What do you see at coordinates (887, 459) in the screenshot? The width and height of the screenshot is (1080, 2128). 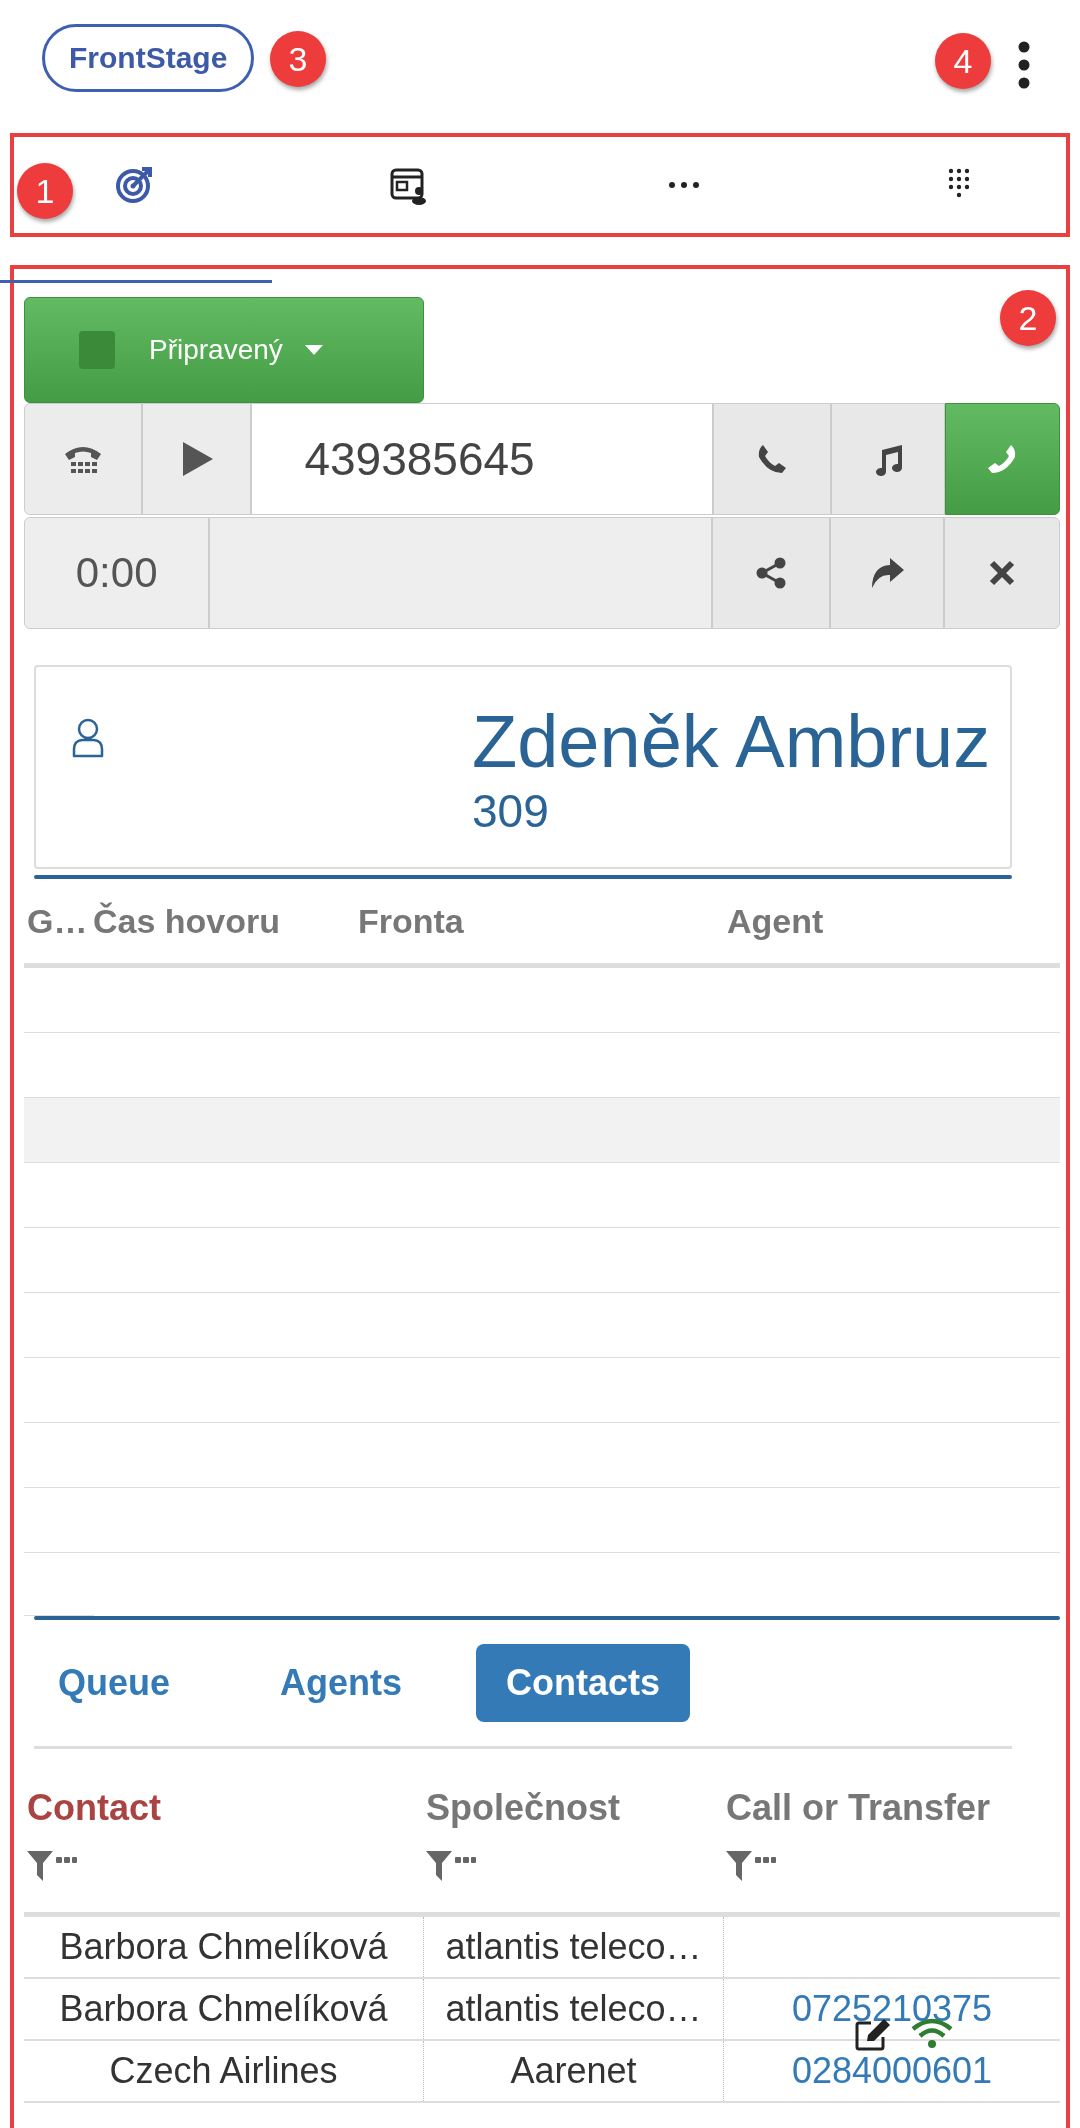 I see `music-button` at bounding box center [887, 459].